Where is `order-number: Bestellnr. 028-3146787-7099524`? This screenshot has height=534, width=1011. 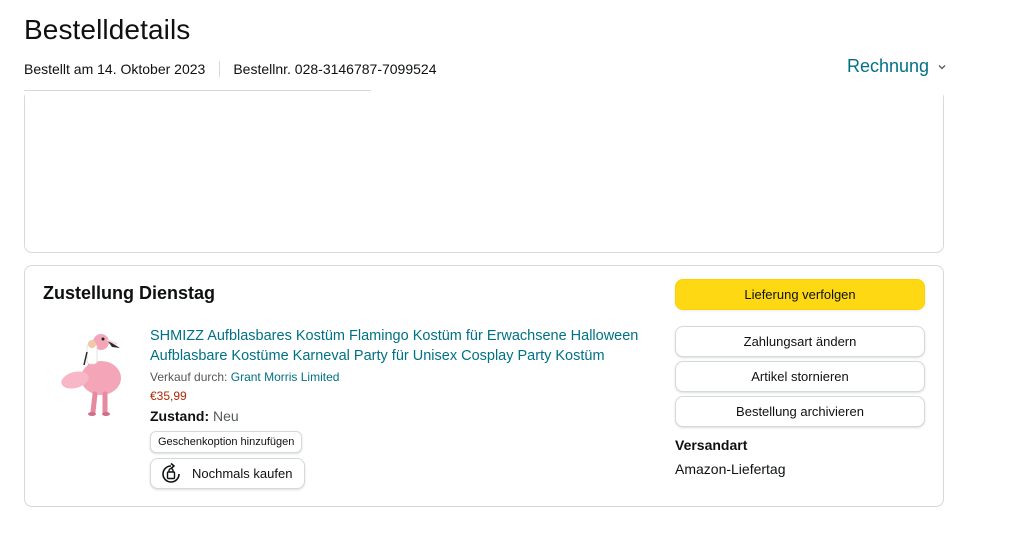
order-number: Bestellnr. 028-3146787-7099524 is located at coordinates (335, 69).